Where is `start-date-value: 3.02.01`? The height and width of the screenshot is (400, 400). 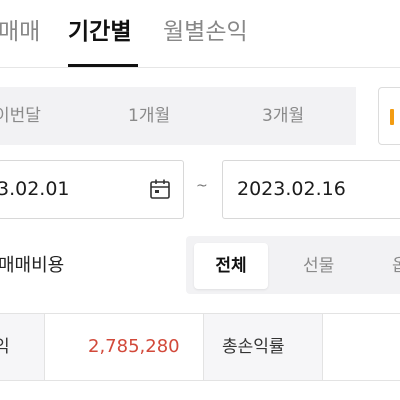 start-date-value: 3.02.01 is located at coordinates (35, 189).